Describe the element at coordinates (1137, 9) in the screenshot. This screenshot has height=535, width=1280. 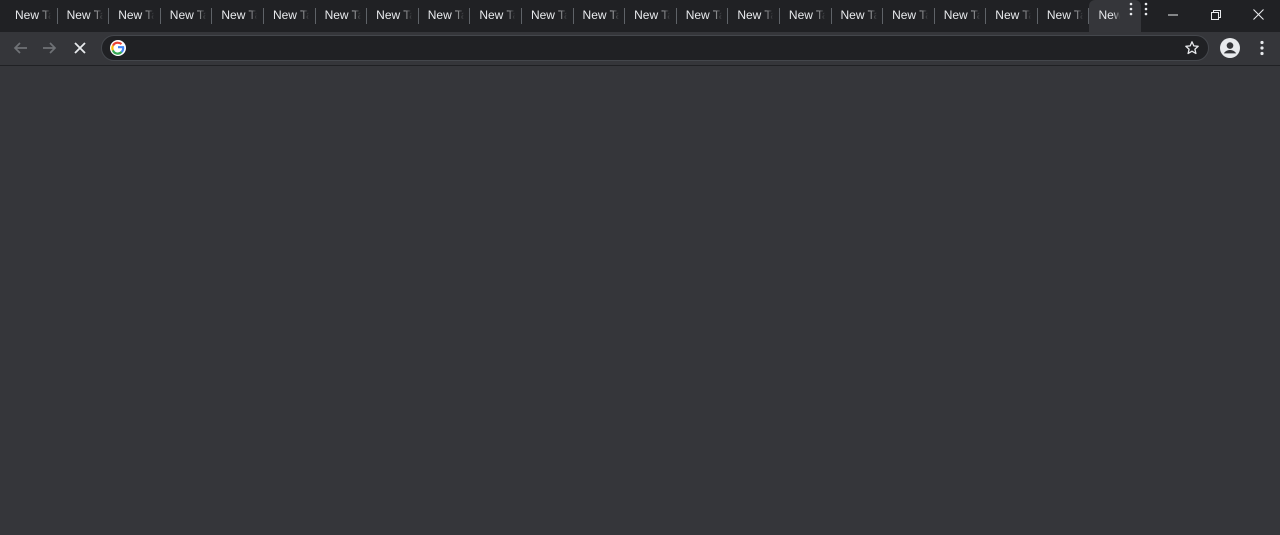
I see `tab-search-icon` at that location.